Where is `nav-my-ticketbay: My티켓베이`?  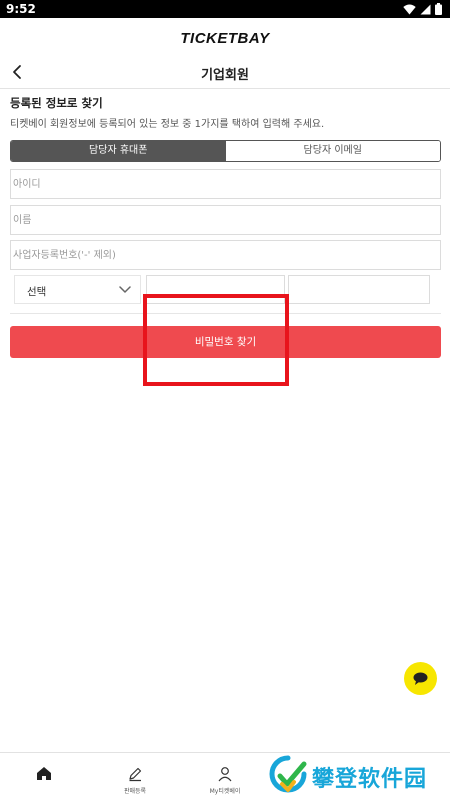
nav-my-ticketbay: My티켓베이 is located at coordinates (225, 776).